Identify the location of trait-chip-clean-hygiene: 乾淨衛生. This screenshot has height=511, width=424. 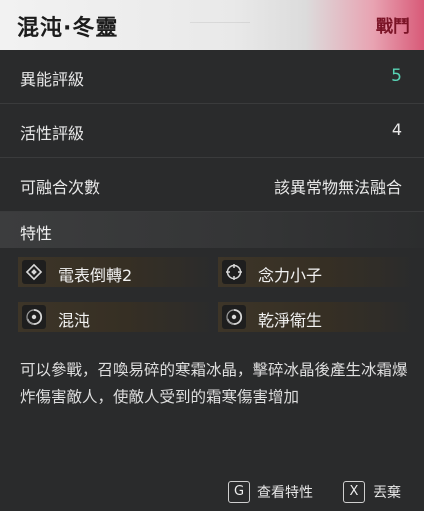
(316, 317).